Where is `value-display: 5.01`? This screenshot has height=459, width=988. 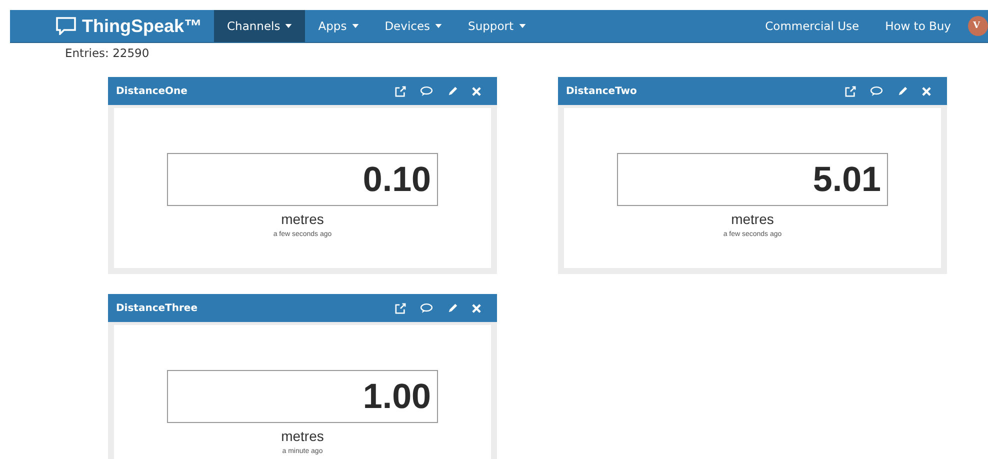 value-display: 5.01 is located at coordinates (752, 179).